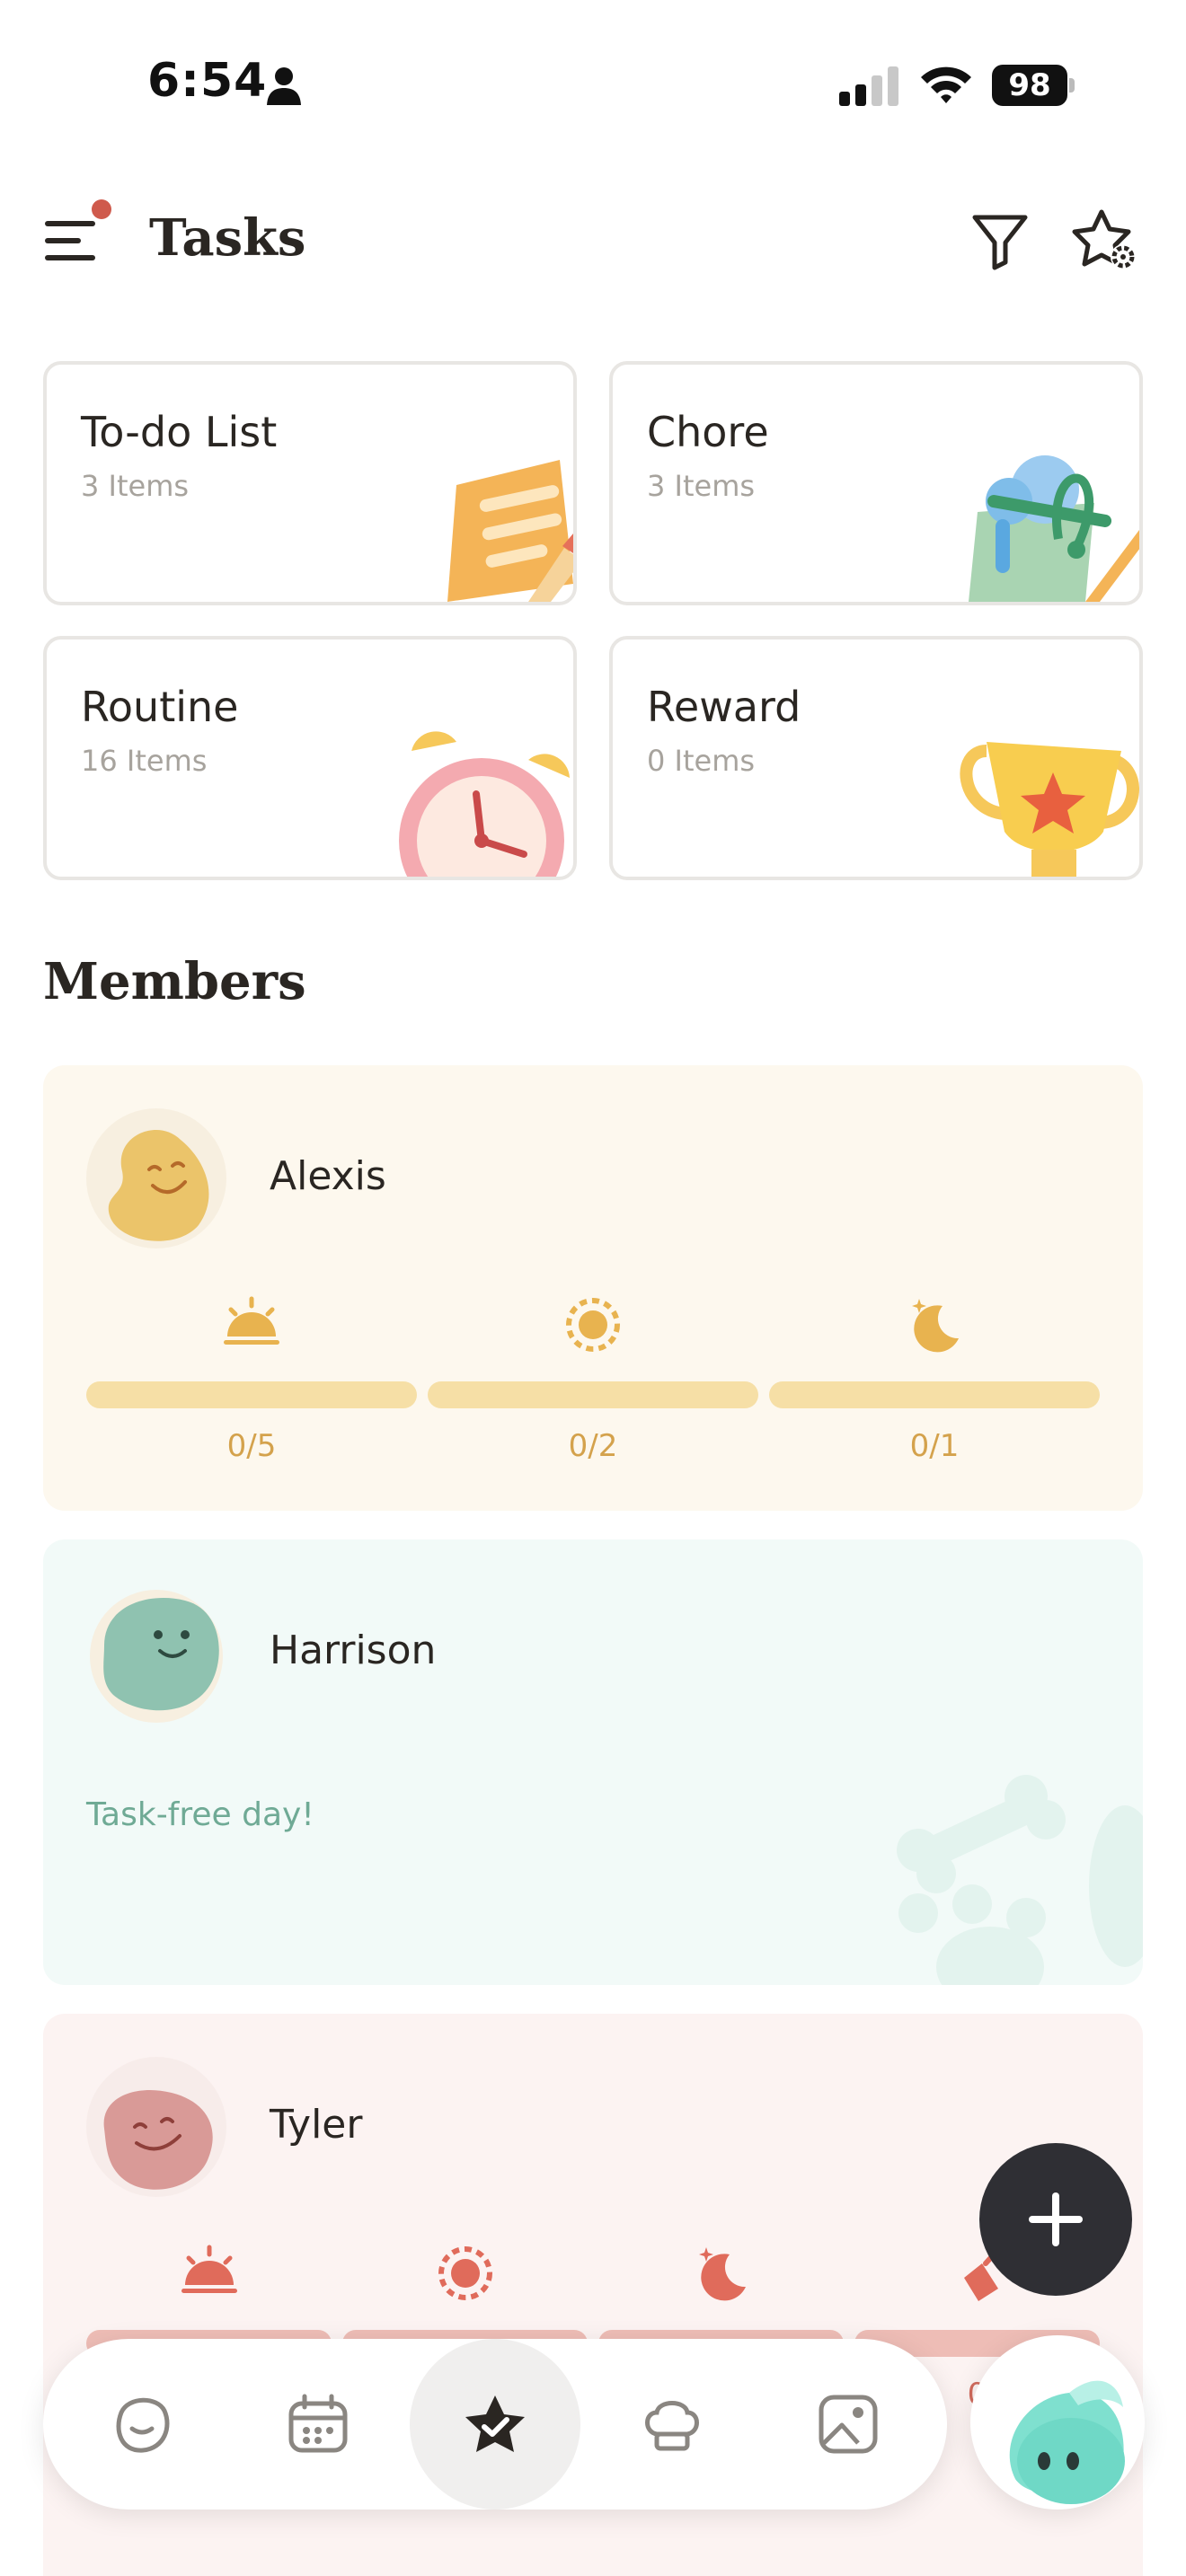 The height and width of the screenshot is (2576, 1186). I want to click on bucket-illustration, so click(1054, 528).